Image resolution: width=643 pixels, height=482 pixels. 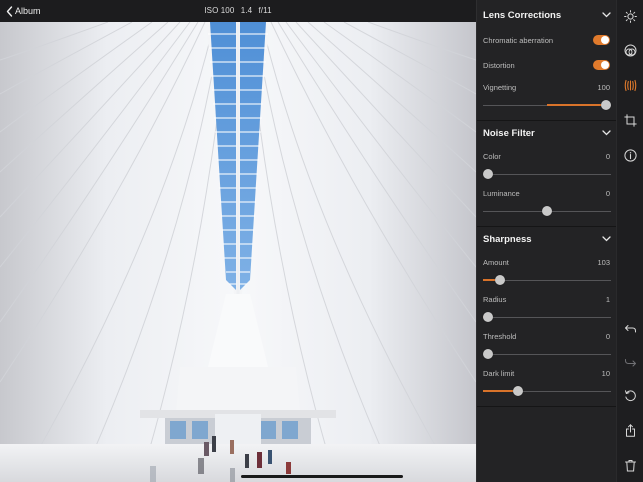 I want to click on vignetting-slider, so click(x=547, y=105).